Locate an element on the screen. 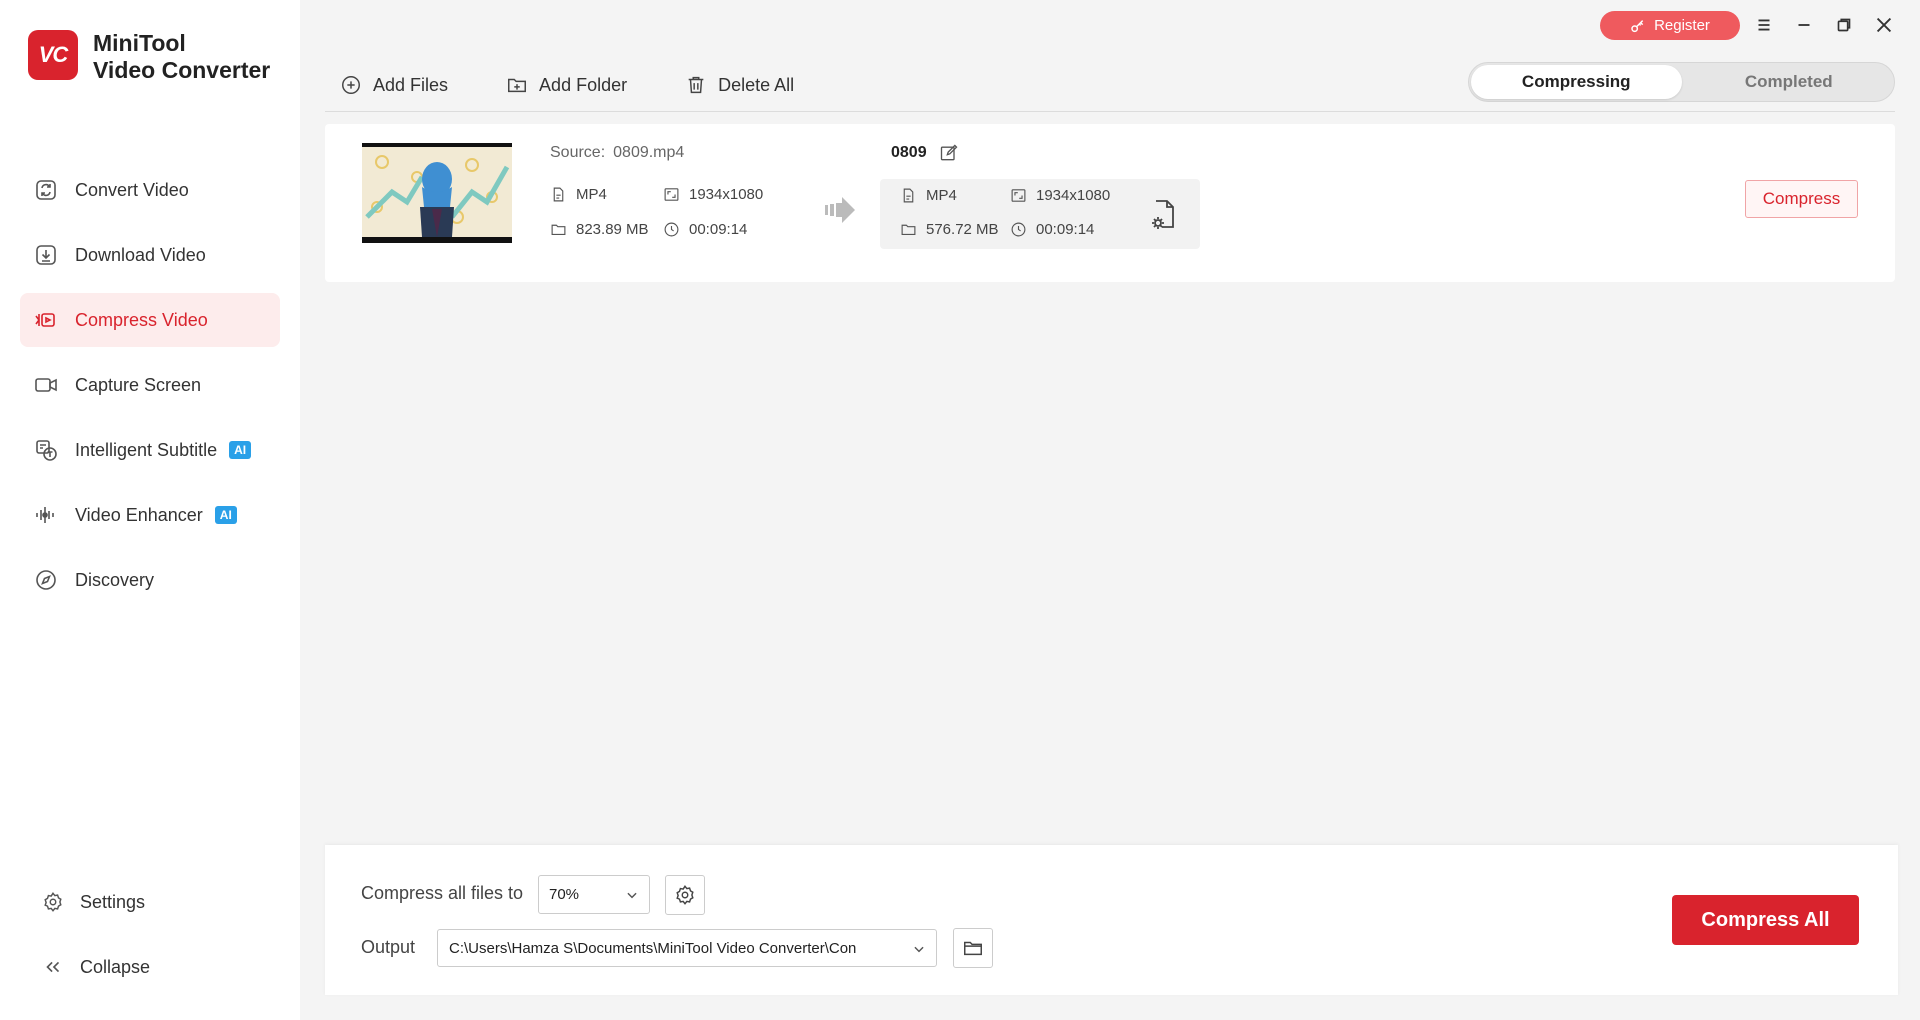 The height and width of the screenshot is (1020, 1920). sidebar-item-video-enhancer: Video Enhancer AI is located at coordinates (150, 515).